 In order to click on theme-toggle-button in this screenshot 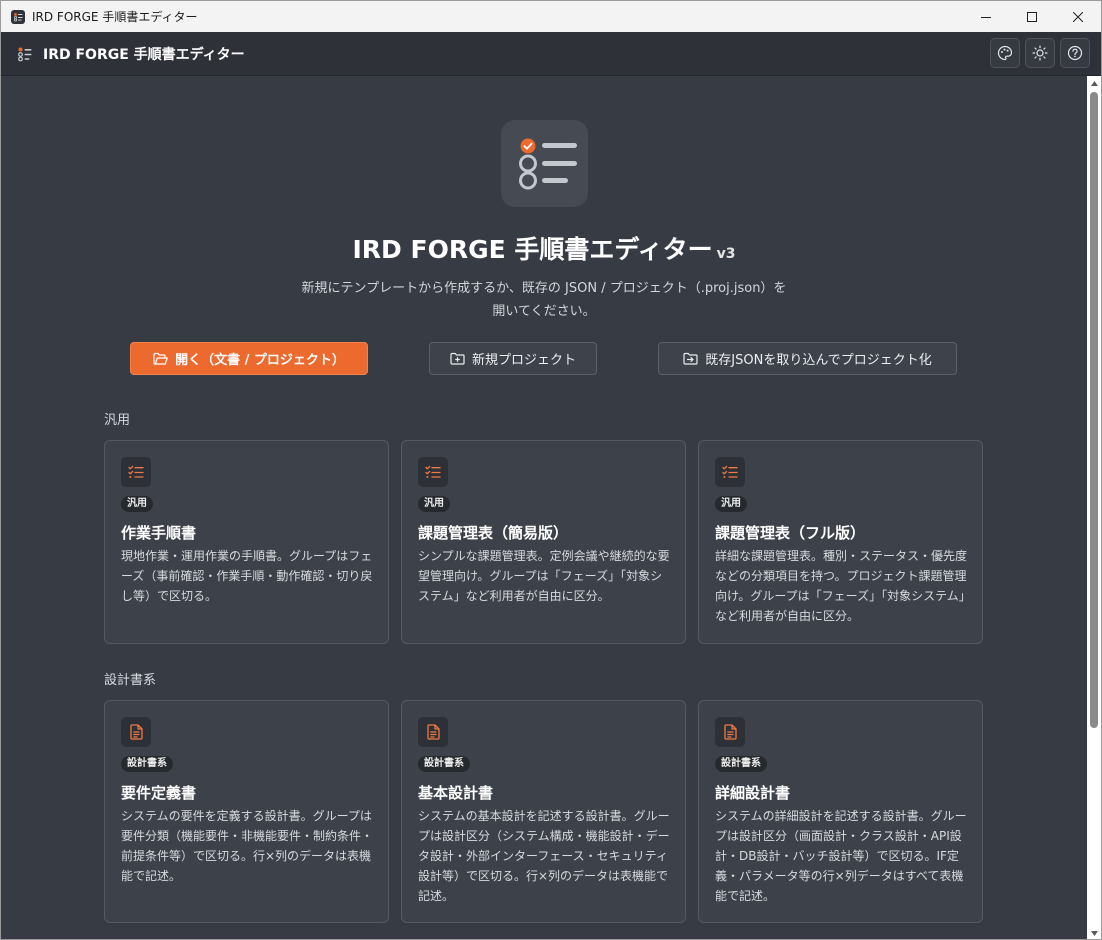, I will do `click(1040, 53)`.